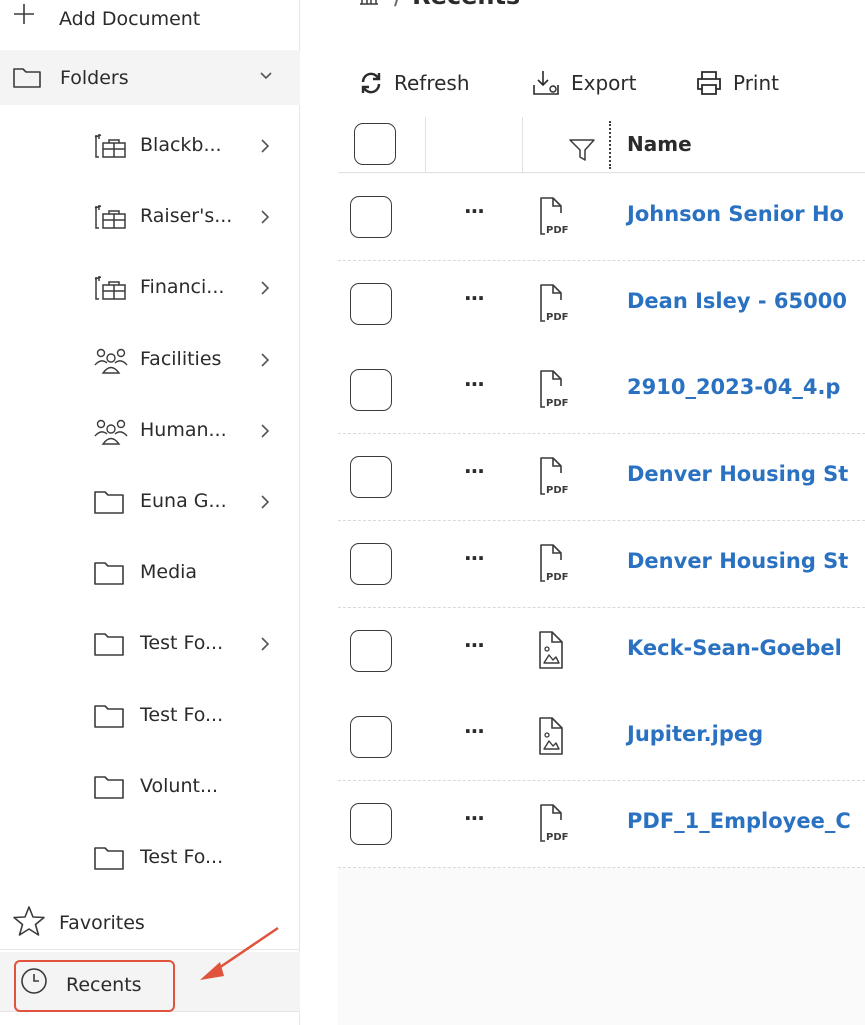  Describe the element at coordinates (695, 734) in the screenshot. I see `document-name-link: Jupiter.jpeg` at that location.